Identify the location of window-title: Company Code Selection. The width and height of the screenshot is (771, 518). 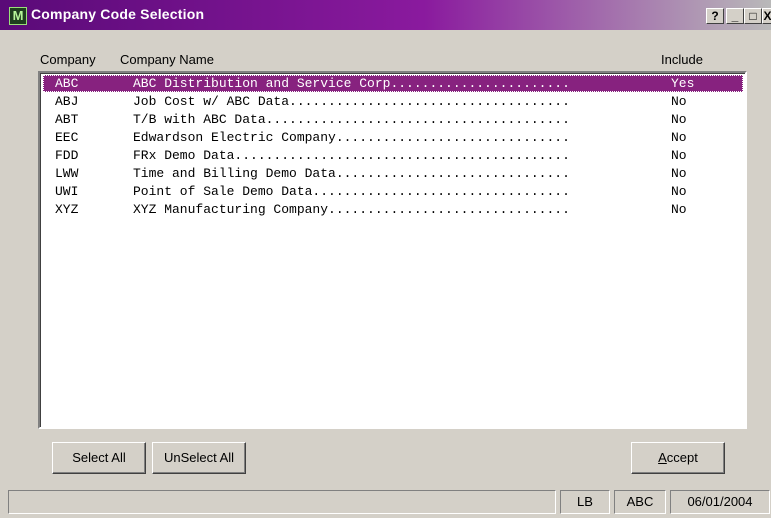
(118, 14).